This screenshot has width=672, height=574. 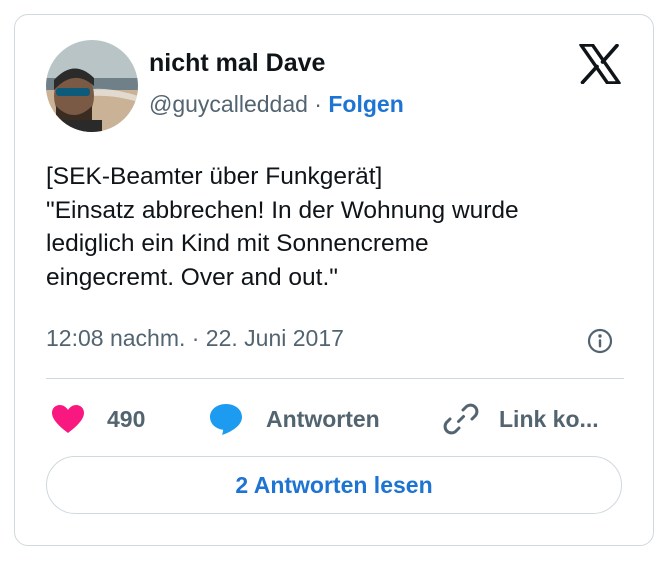 What do you see at coordinates (192, 277) in the screenshot?
I see `tweet-text-line: eingecremt. Over and out."` at bounding box center [192, 277].